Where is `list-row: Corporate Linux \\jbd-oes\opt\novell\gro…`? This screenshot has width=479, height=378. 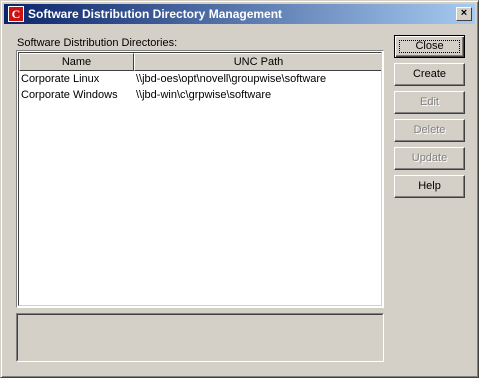
list-row: Corporate Linux \\jbd-oes\opt\novell\gro… is located at coordinates (200, 79).